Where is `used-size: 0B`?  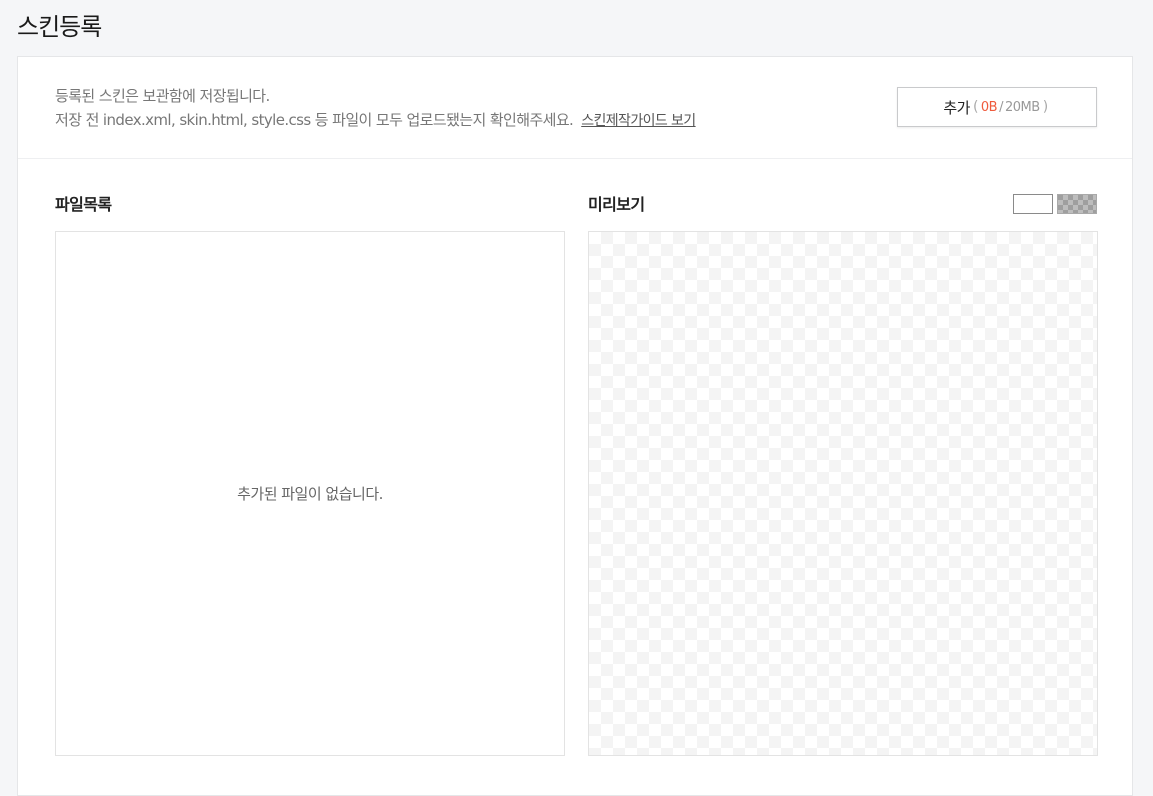
used-size: 0B is located at coordinates (989, 107).